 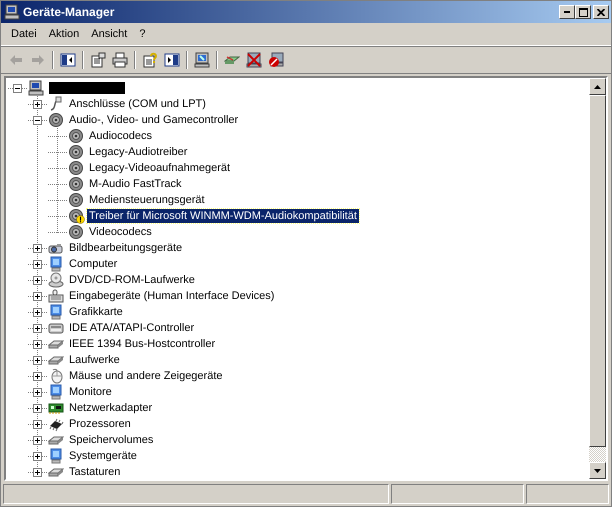 I want to click on tree-item: Computer, so click(x=93, y=264).